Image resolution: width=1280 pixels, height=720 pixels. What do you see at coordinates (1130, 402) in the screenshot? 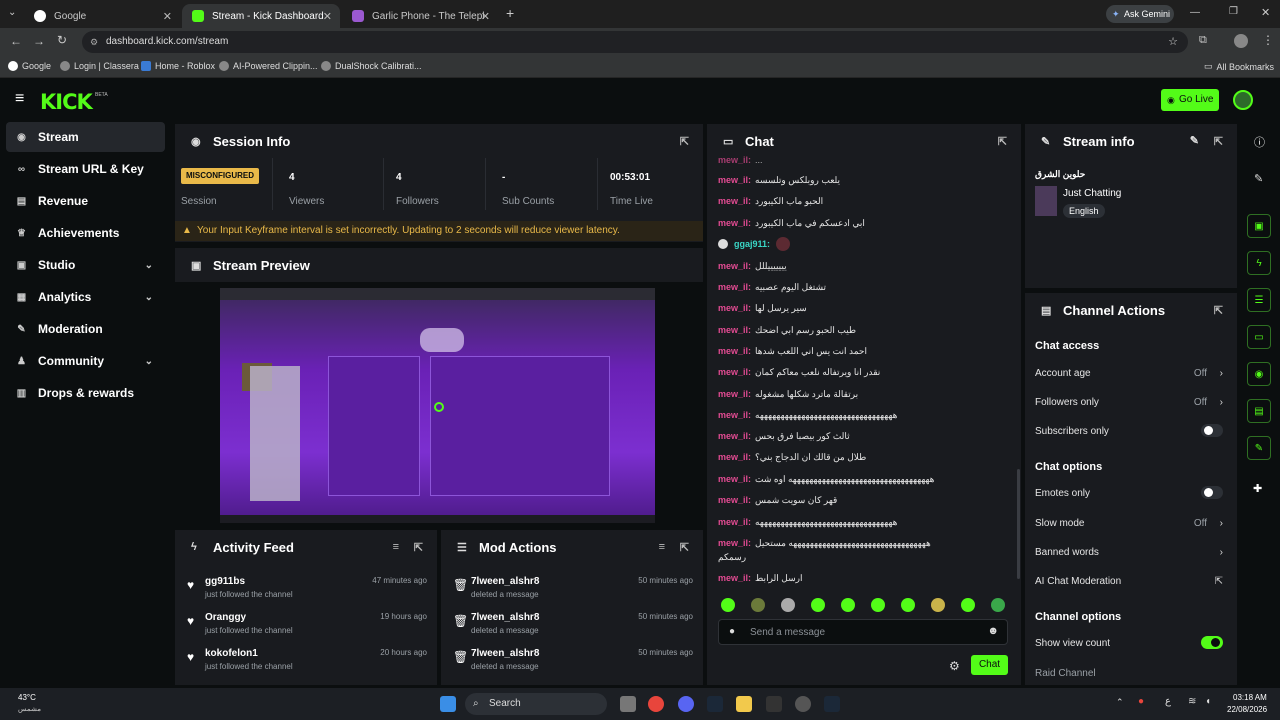
I see `followers-only-row: Followers only Off ›` at bounding box center [1130, 402].